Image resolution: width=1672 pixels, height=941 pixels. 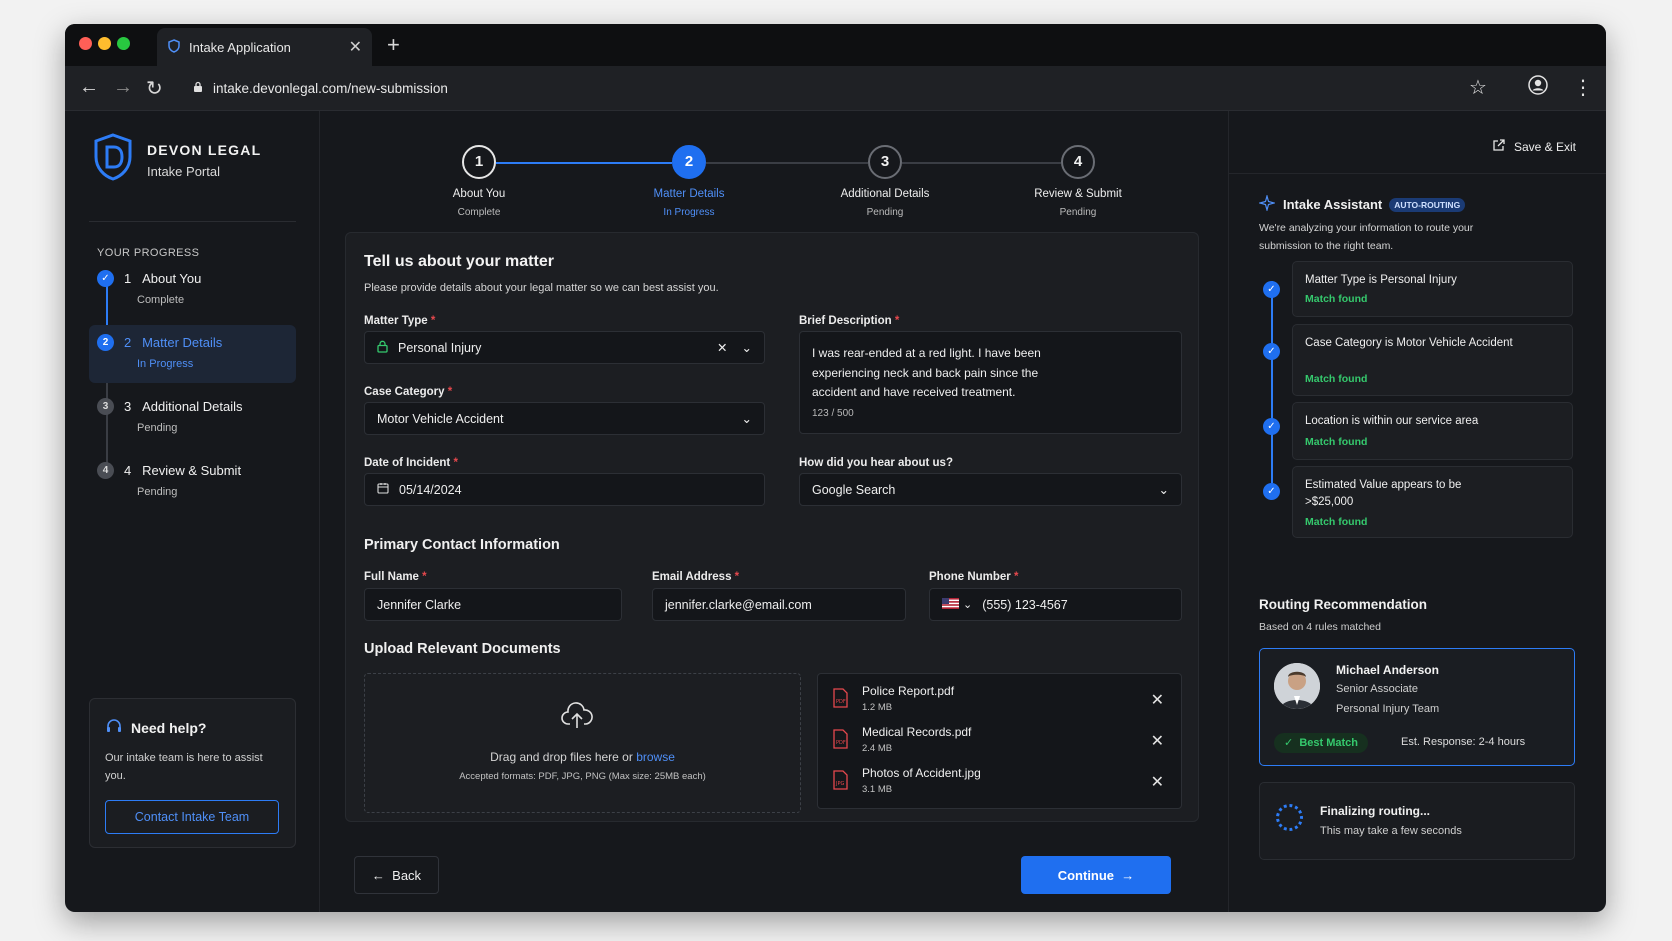 I want to click on clear-icon: ✕, so click(x=722, y=347).